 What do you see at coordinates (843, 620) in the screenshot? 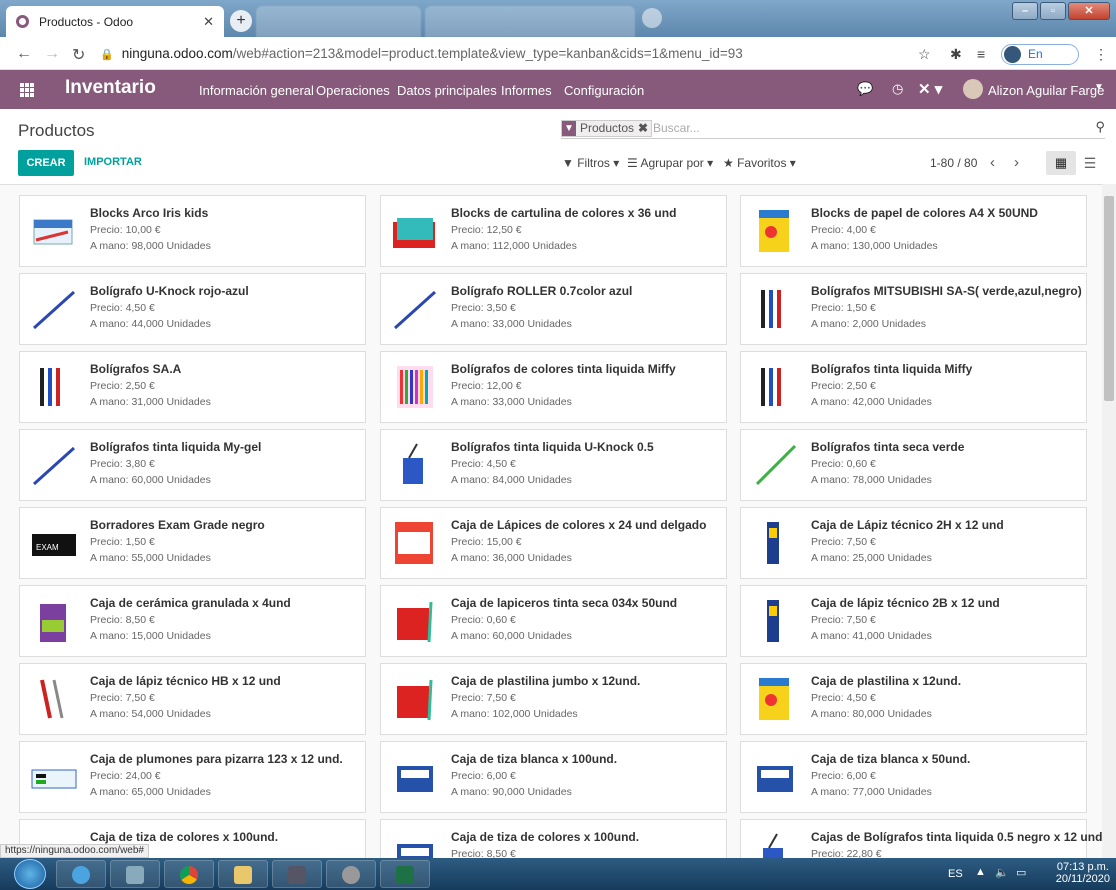
I see `product-price: Precio: 7,50 €` at bounding box center [843, 620].